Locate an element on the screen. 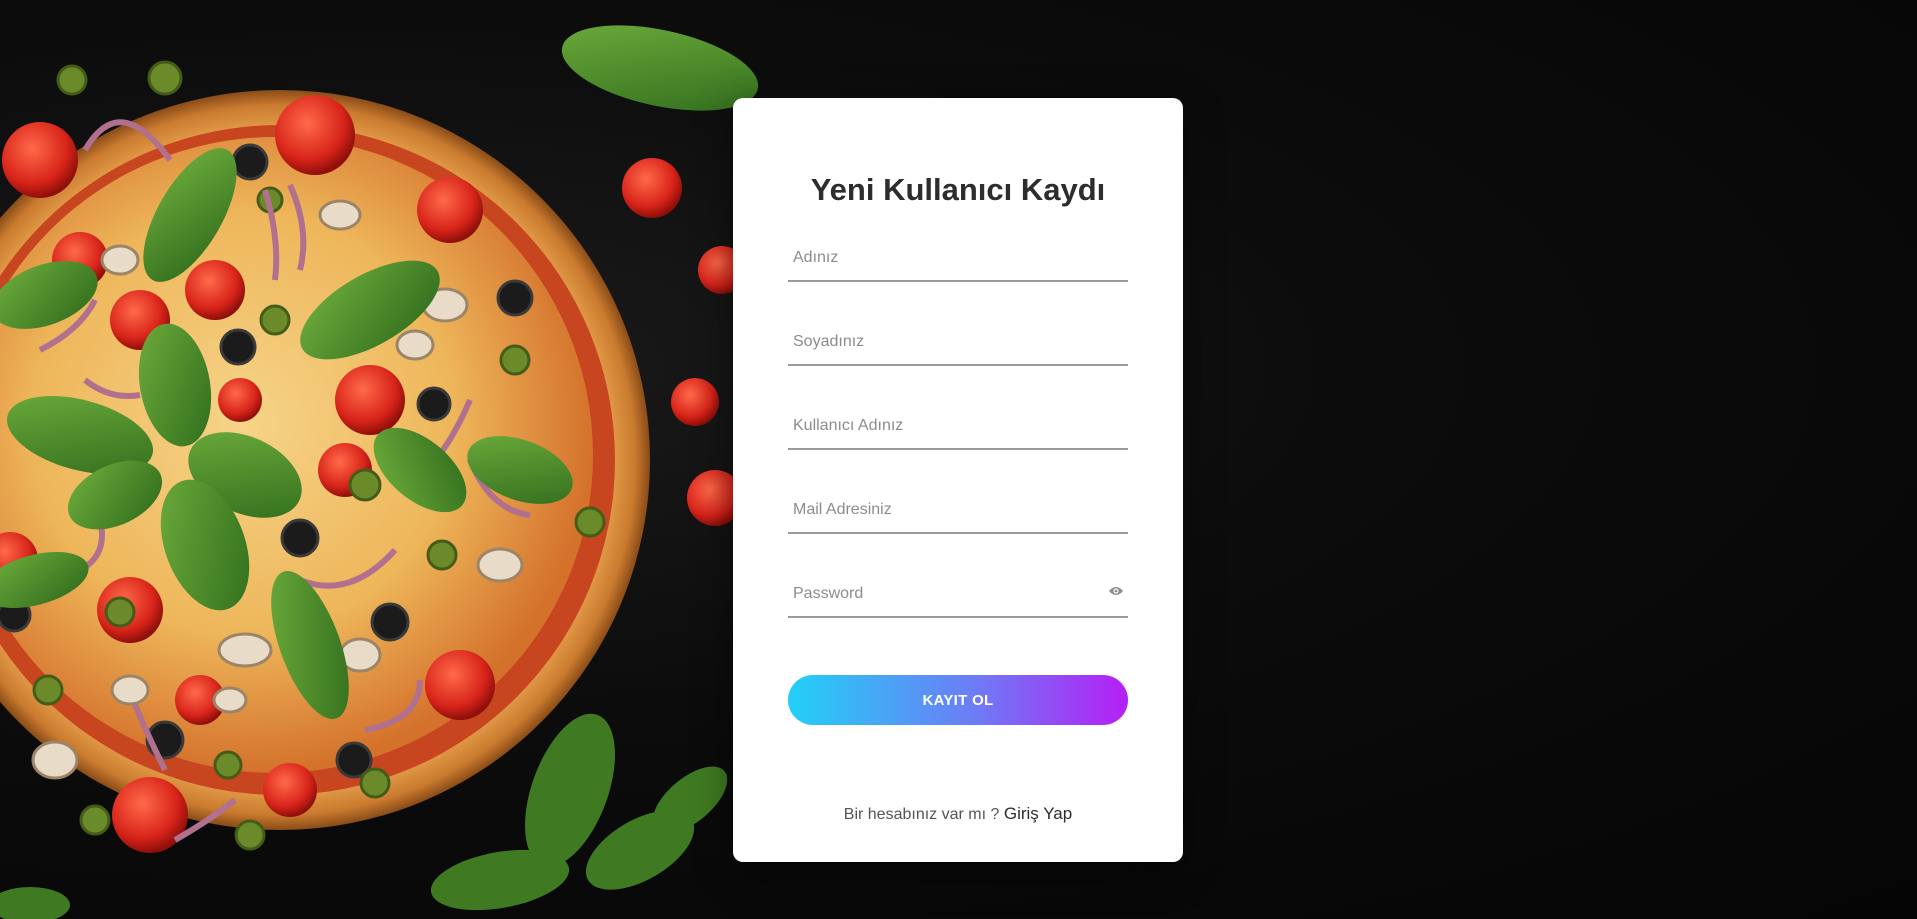 The width and height of the screenshot is (1917, 919). eye-icon is located at coordinates (1116, 591).